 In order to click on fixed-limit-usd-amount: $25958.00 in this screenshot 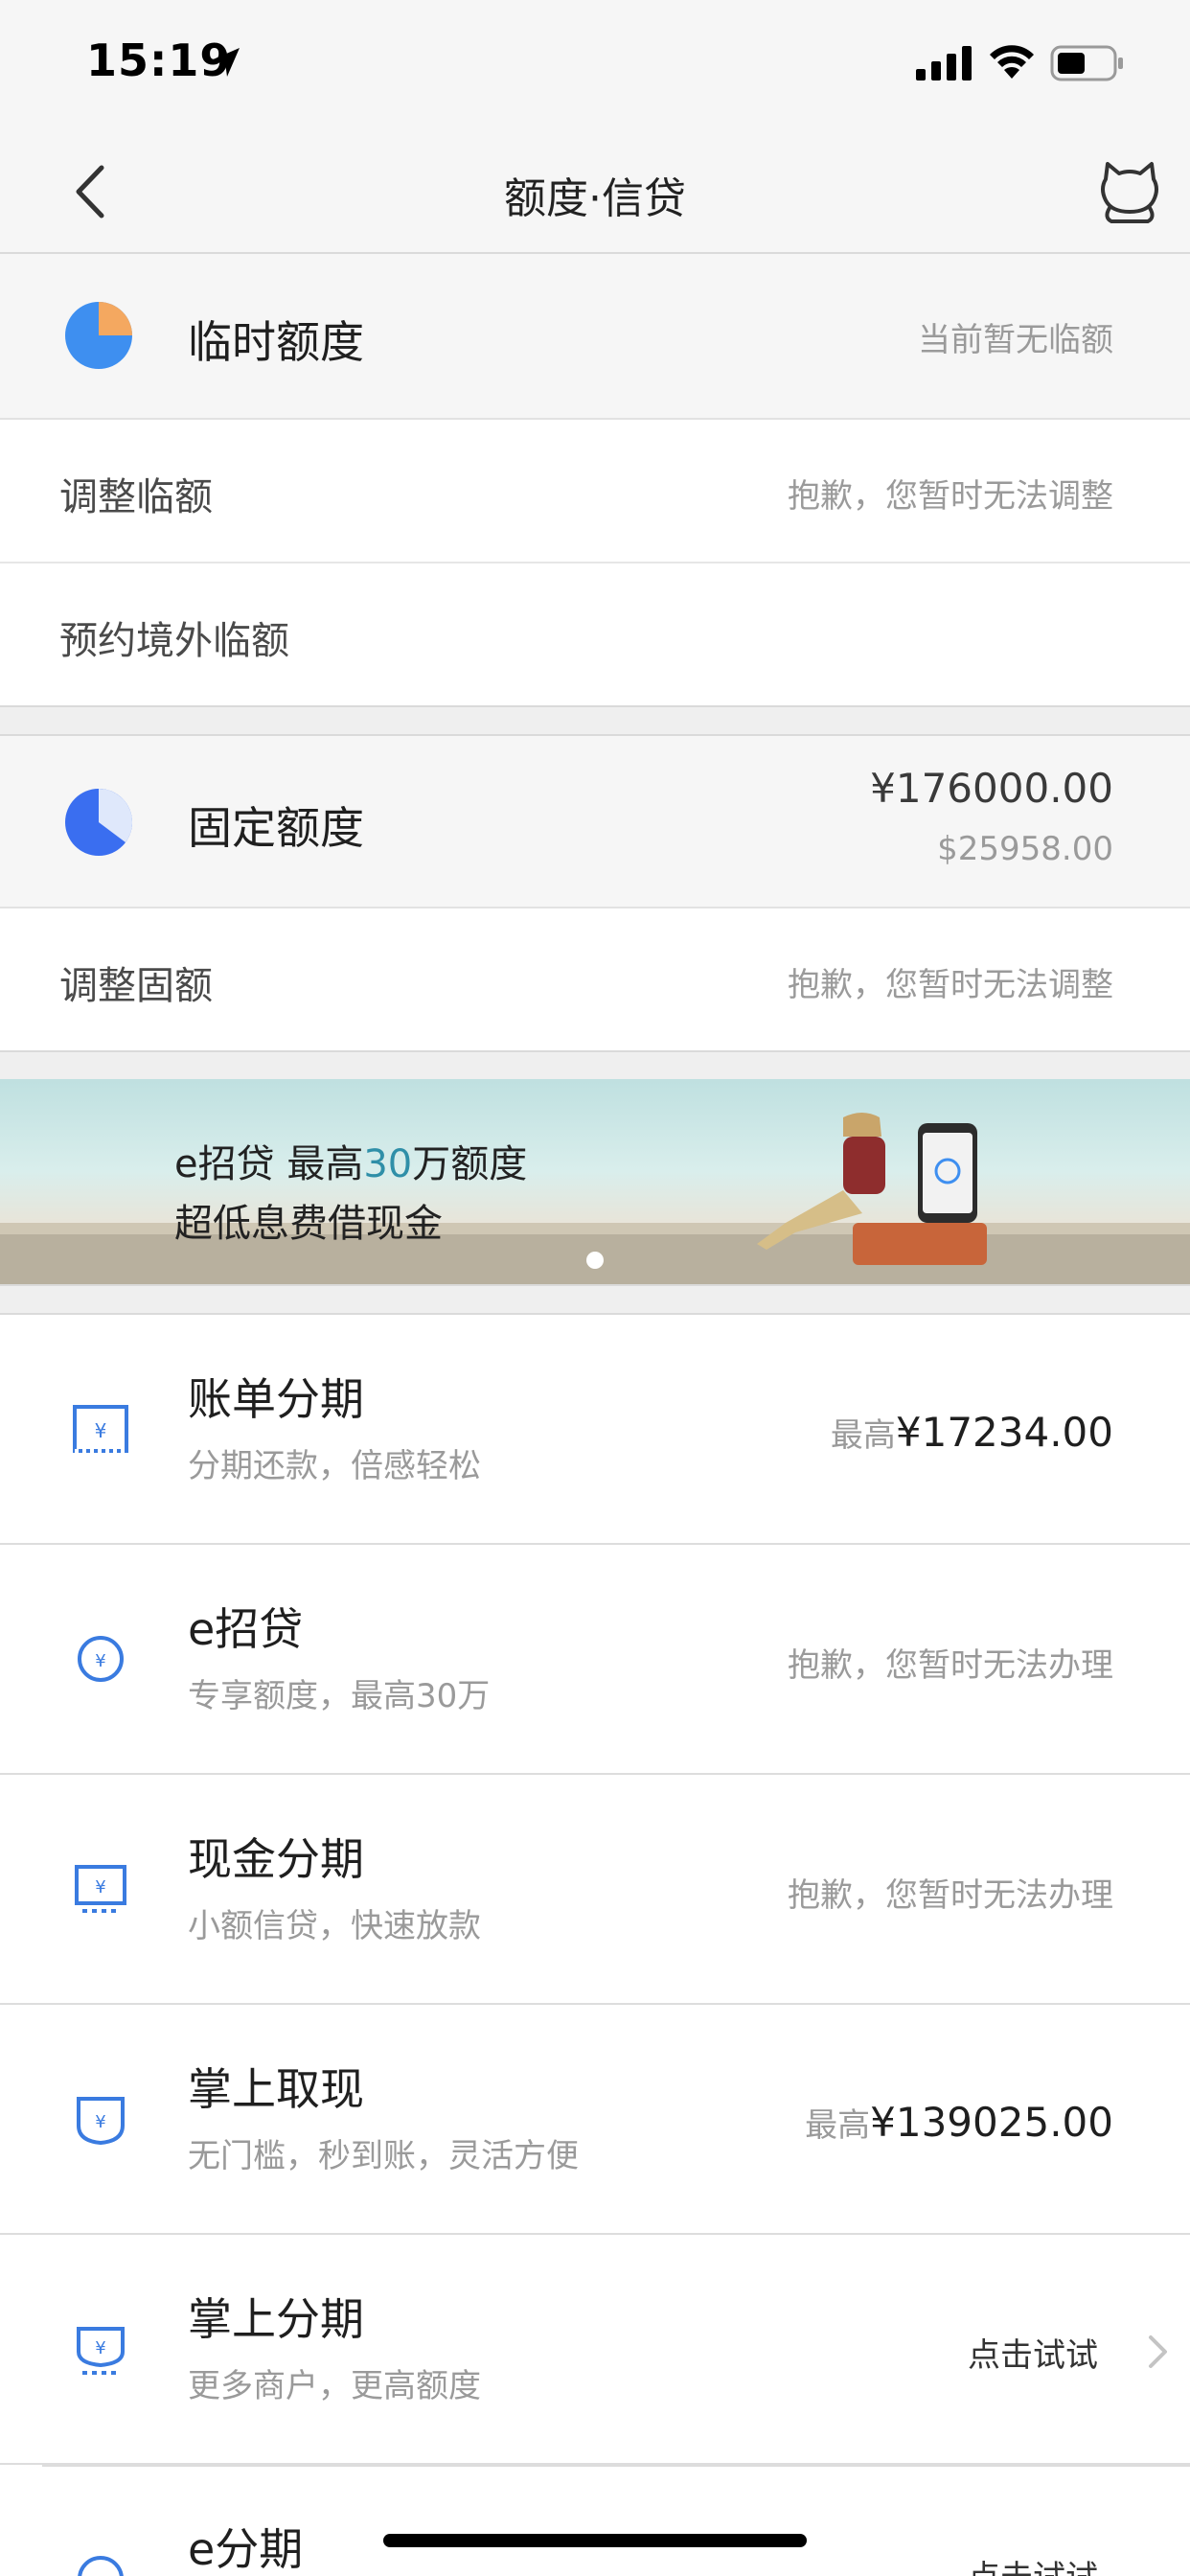, I will do `click(1025, 849)`.